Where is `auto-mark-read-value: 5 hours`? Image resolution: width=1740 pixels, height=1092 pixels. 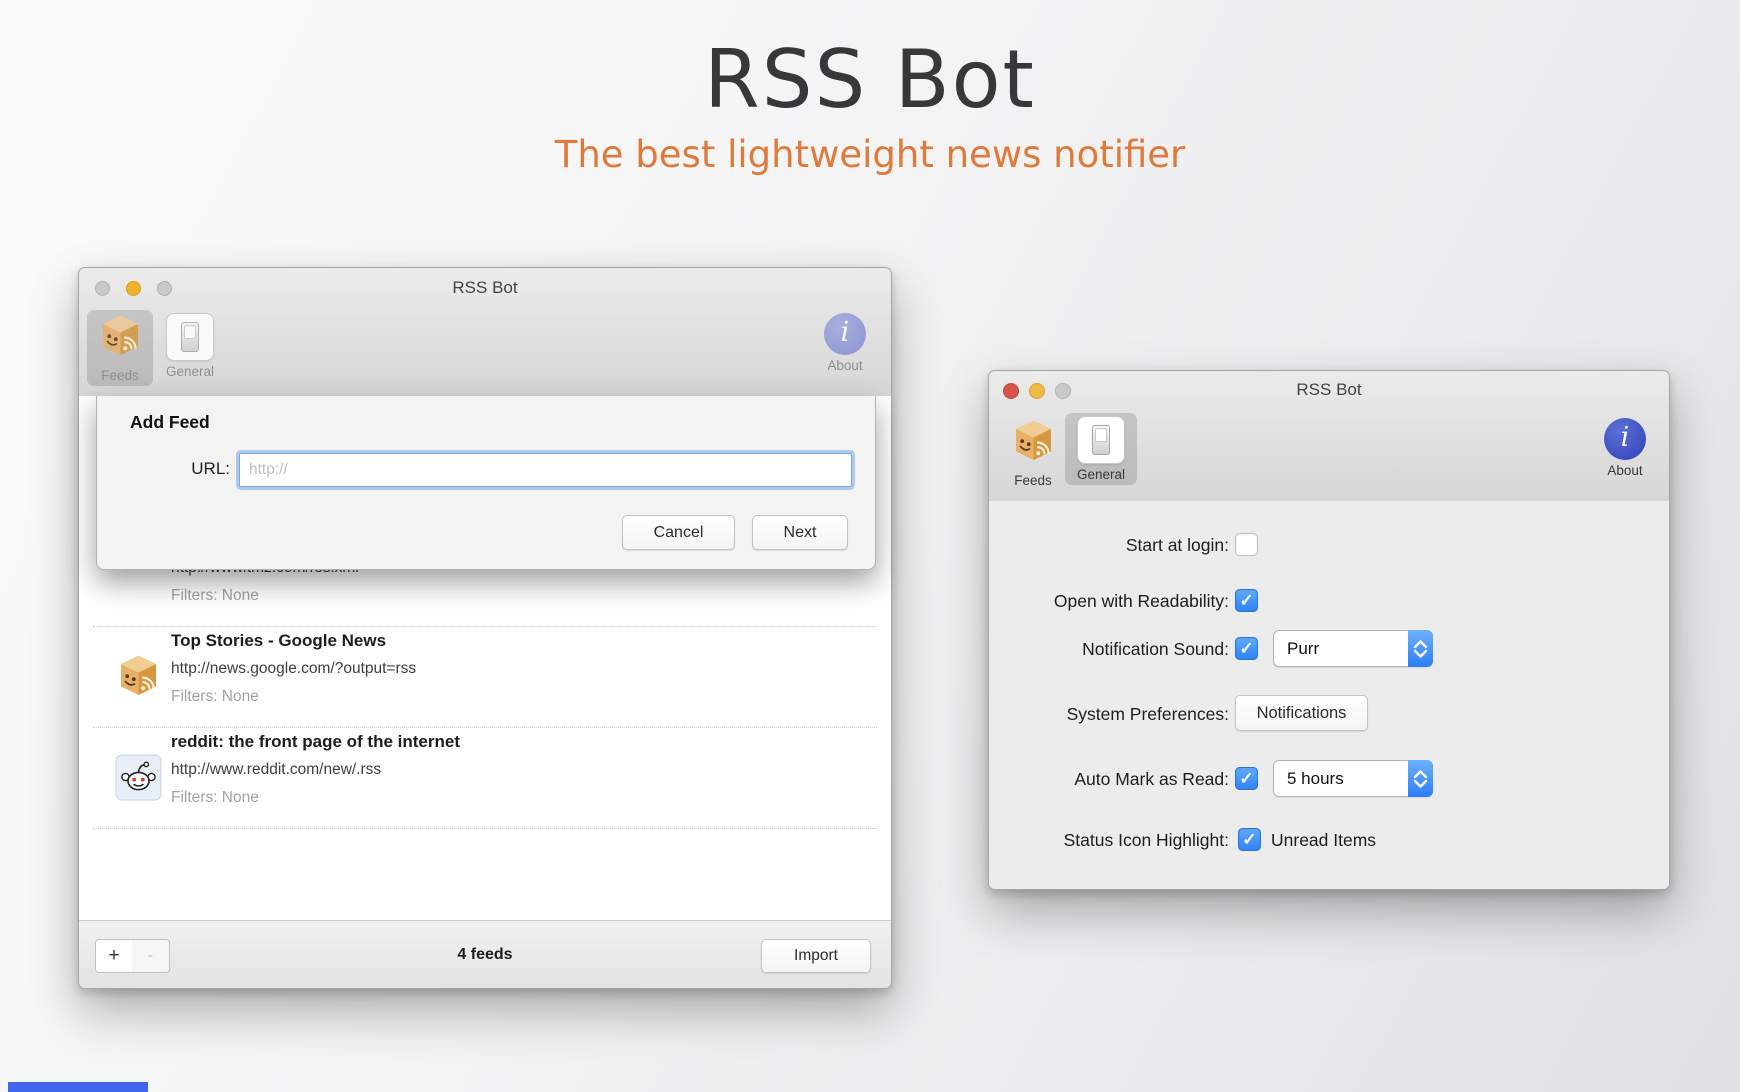
auto-mark-read-value: 5 hours is located at coordinates (1315, 778).